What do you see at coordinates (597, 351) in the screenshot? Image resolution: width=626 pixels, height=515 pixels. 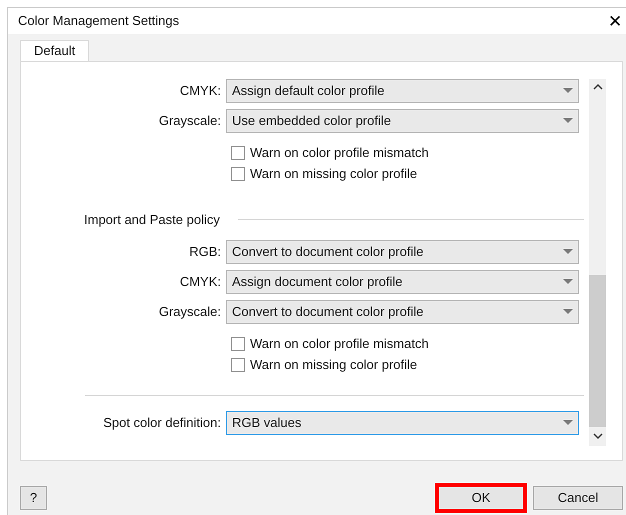 I see `scrollbar-thumb` at bounding box center [597, 351].